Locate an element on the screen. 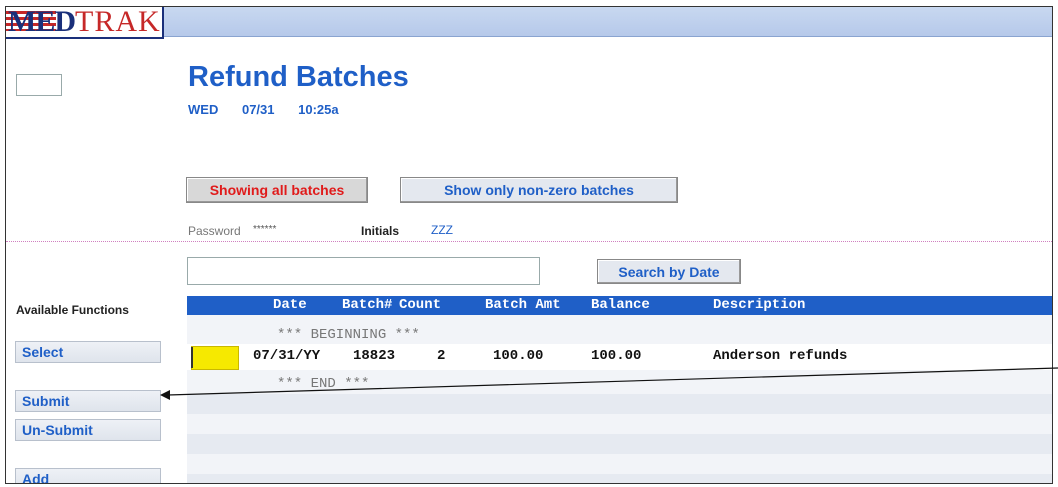 The width and height of the screenshot is (1058, 487). column-header-batch: Batch# is located at coordinates (367, 305).